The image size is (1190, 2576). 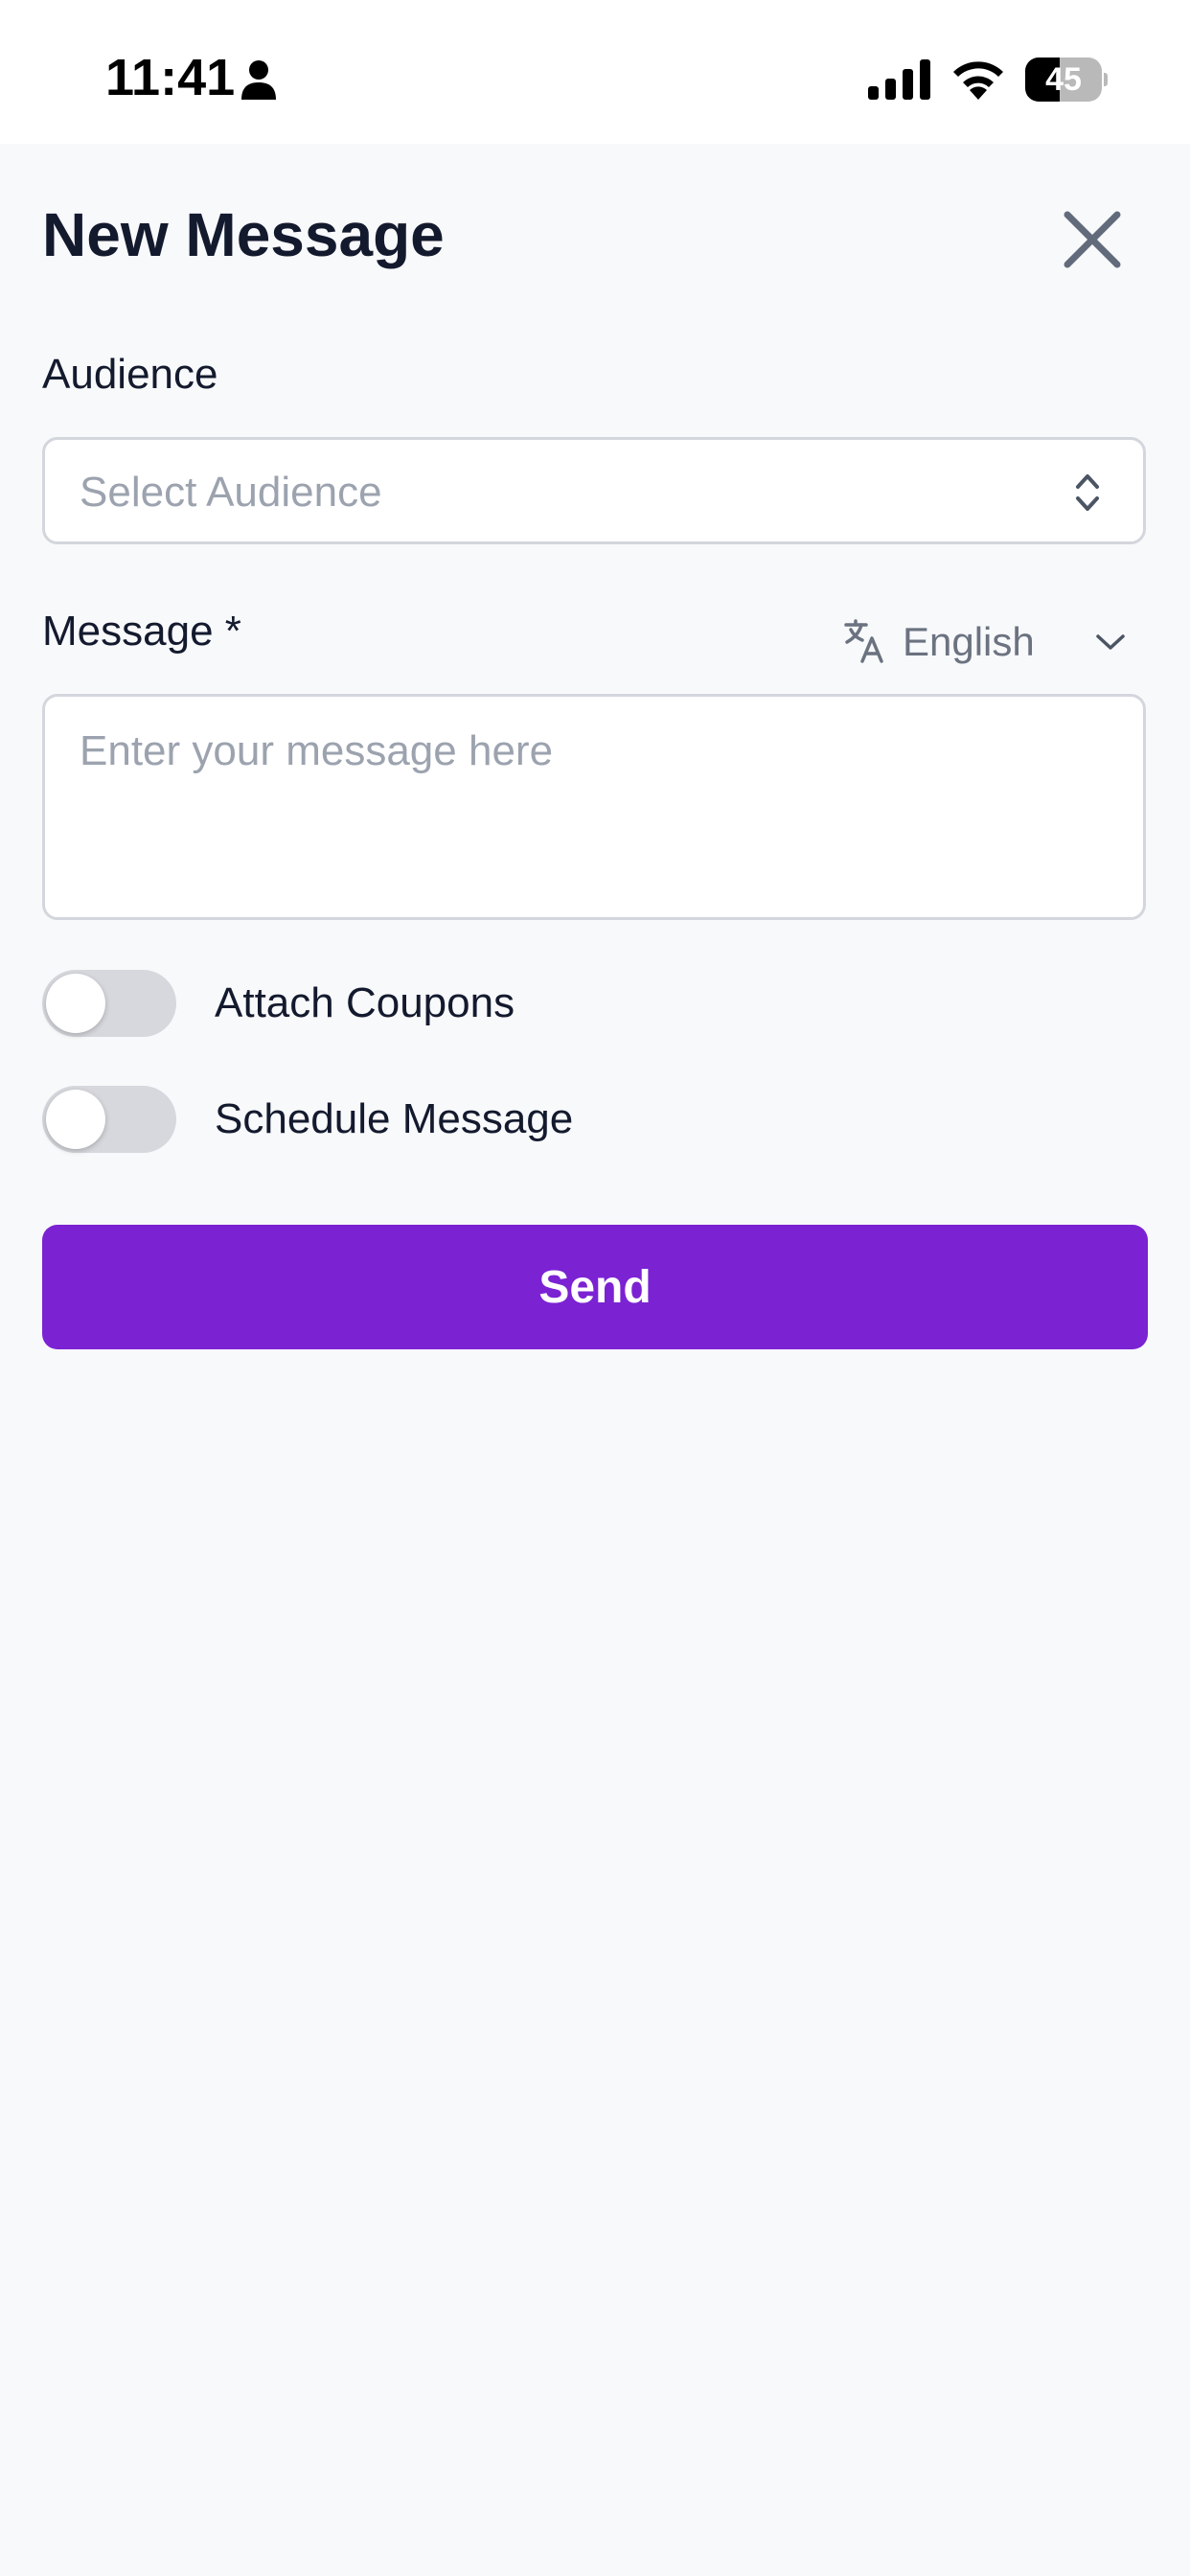 What do you see at coordinates (595, 72) in the screenshot?
I see `status-bar: 11:41 45` at bounding box center [595, 72].